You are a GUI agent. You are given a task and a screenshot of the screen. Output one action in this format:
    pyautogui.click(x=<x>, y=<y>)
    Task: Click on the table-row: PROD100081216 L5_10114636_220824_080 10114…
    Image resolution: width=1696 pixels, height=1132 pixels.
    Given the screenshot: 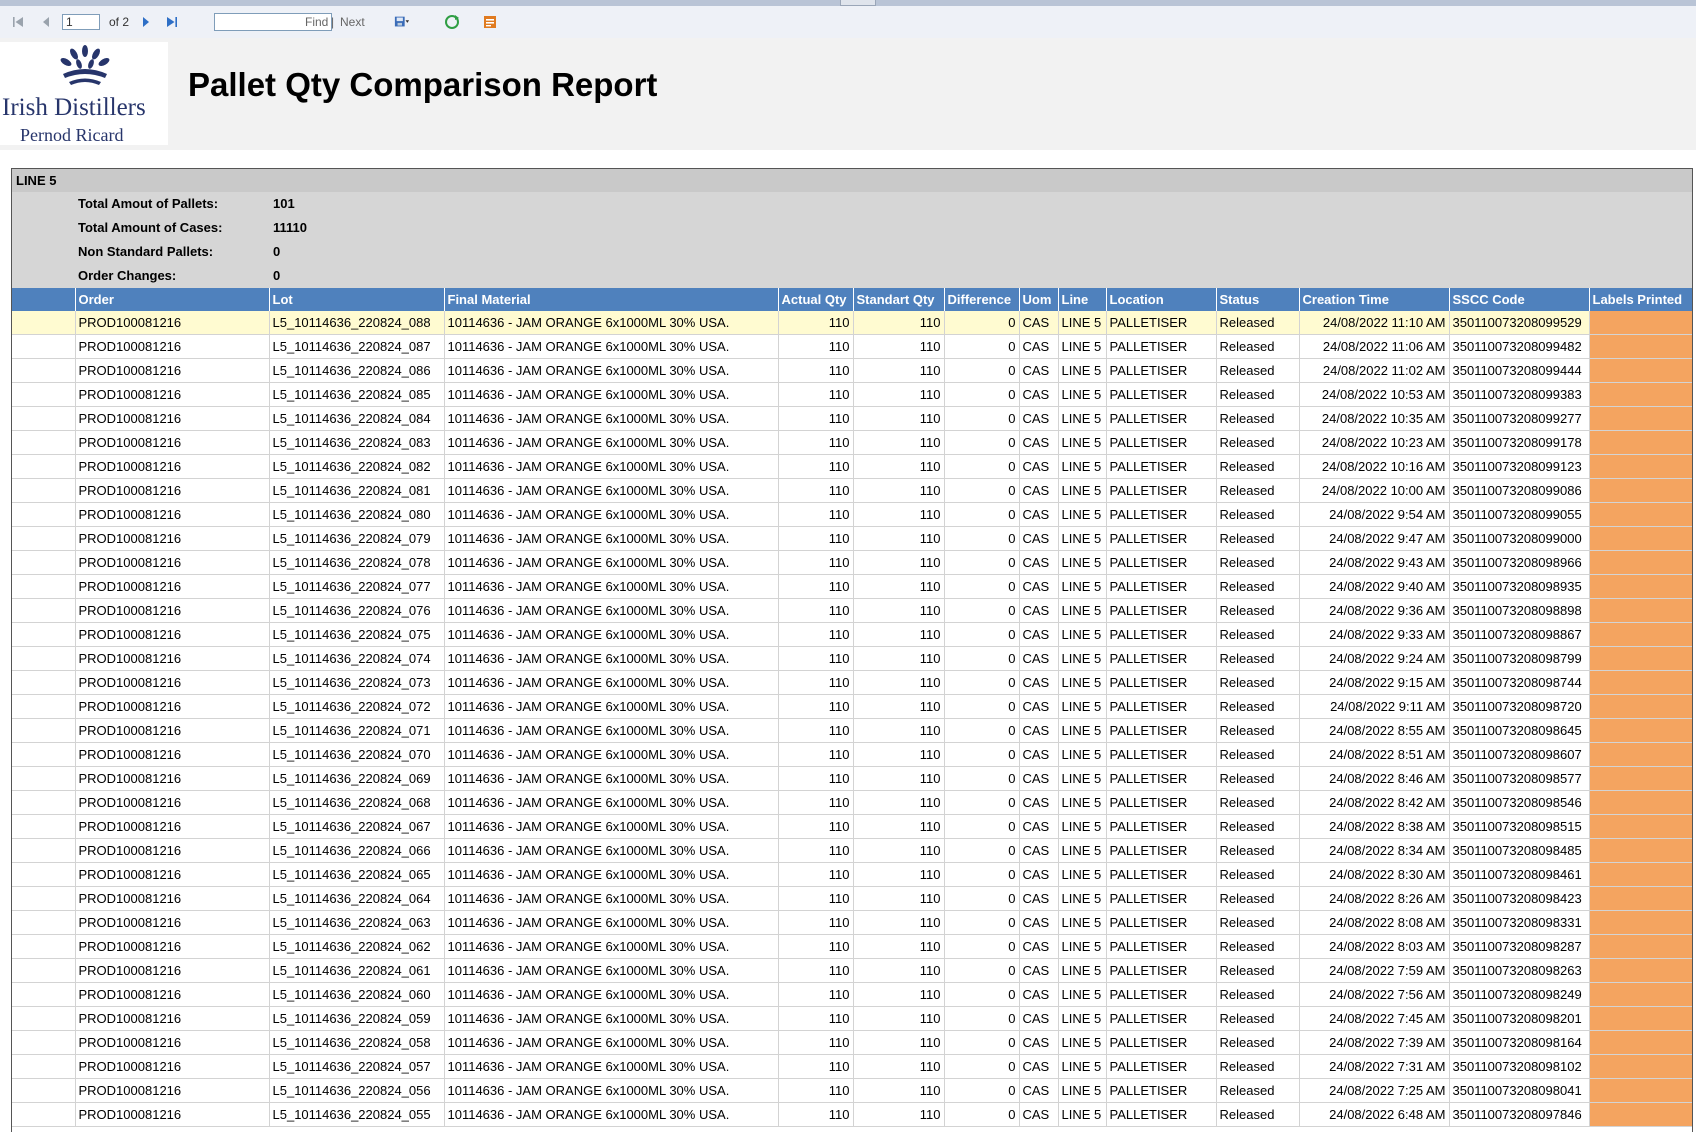 What is the action you would take?
    pyautogui.click(x=852, y=514)
    